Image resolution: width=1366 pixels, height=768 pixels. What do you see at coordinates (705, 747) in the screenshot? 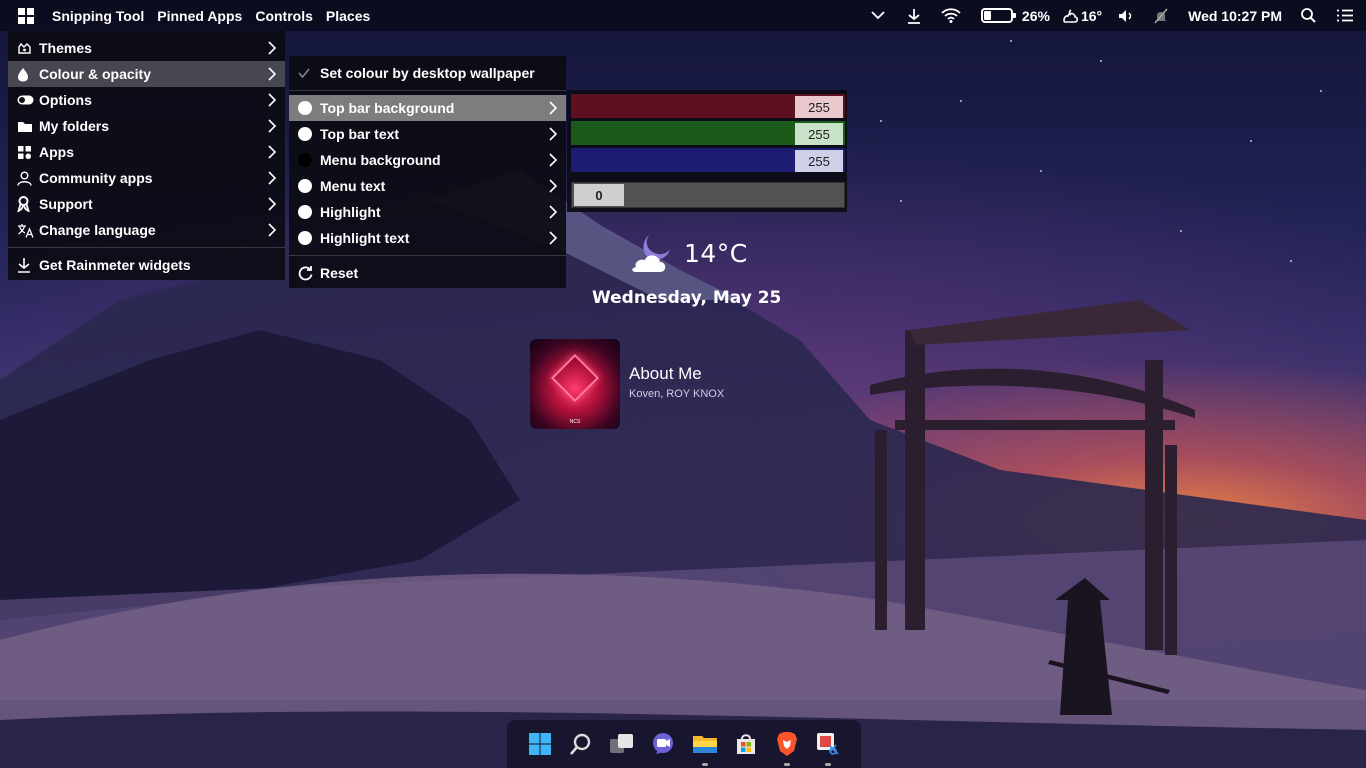
I see `file-explorer-icon` at bounding box center [705, 747].